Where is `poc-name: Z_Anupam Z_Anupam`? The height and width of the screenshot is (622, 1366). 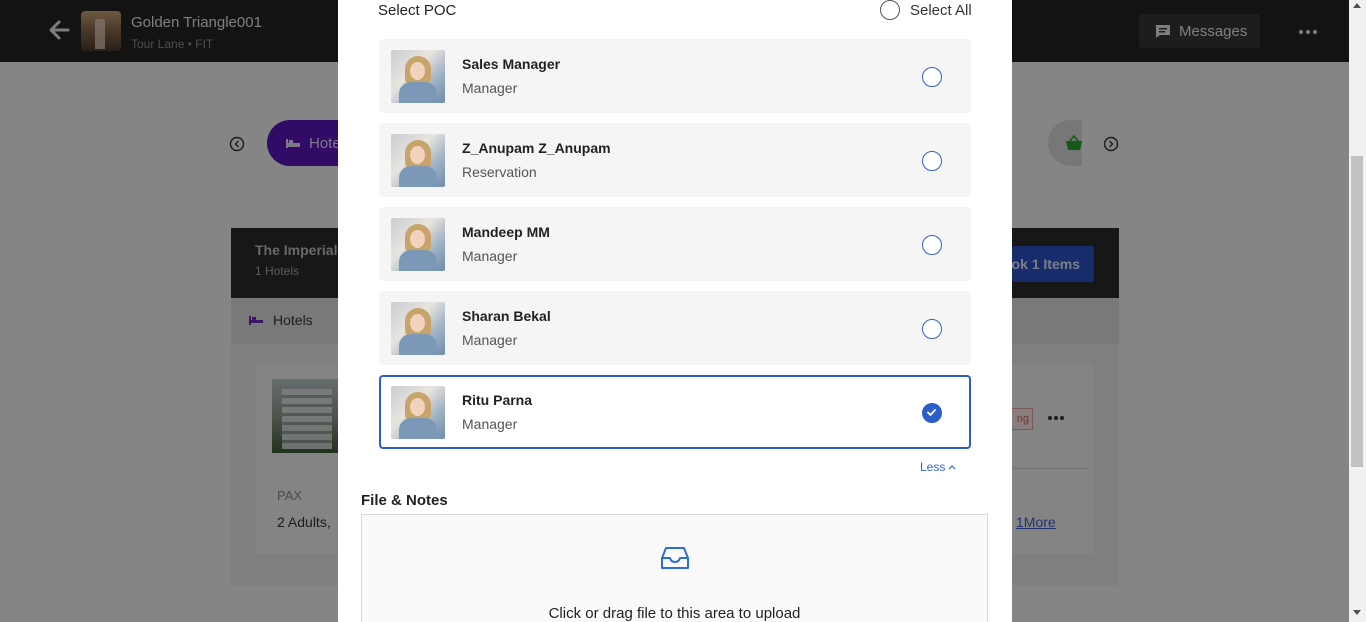
poc-name: Z_Anupam Z_Anupam is located at coordinates (536, 148).